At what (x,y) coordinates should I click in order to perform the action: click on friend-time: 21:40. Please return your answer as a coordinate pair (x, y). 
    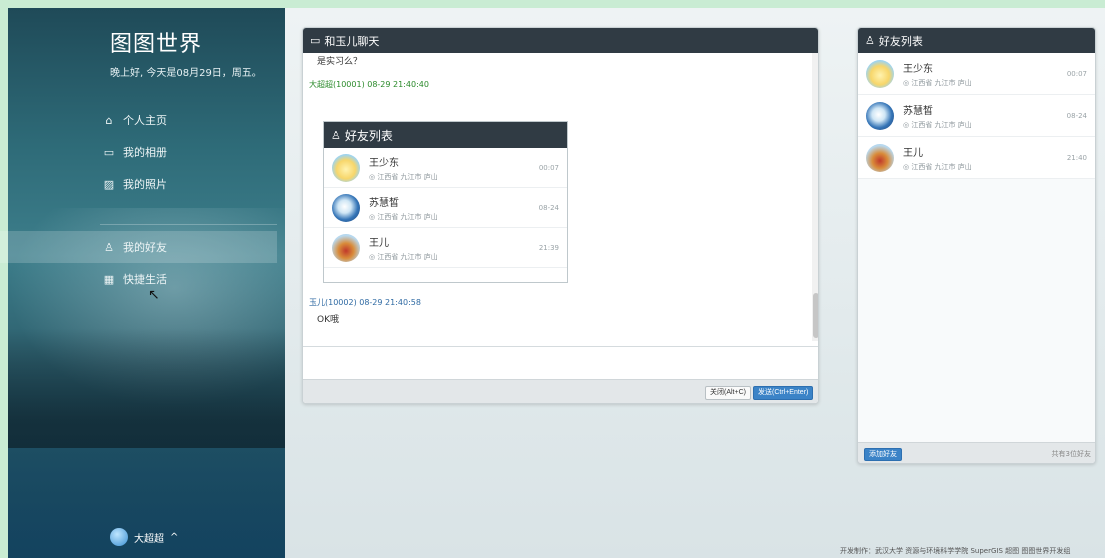
    Looking at the image, I should click on (1076, 157).